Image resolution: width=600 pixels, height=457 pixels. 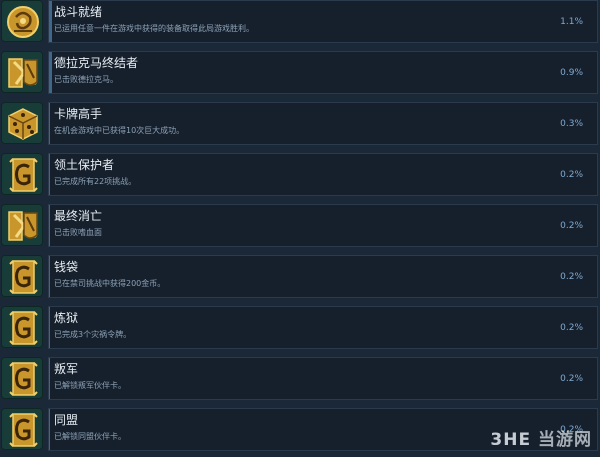 What do you see at coordinates (323, 378) in the screenshot?
I see `progress-bar: 叛军 已解锁叛军伙伴卡。 0.2%` at bounding box center [323, 378].